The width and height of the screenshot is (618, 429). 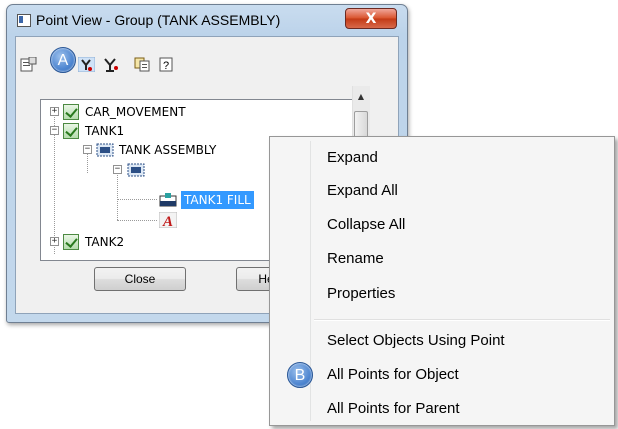 I want to click on tree-item-label: TANK ASSEMBLY, so click(x=168, y=150).